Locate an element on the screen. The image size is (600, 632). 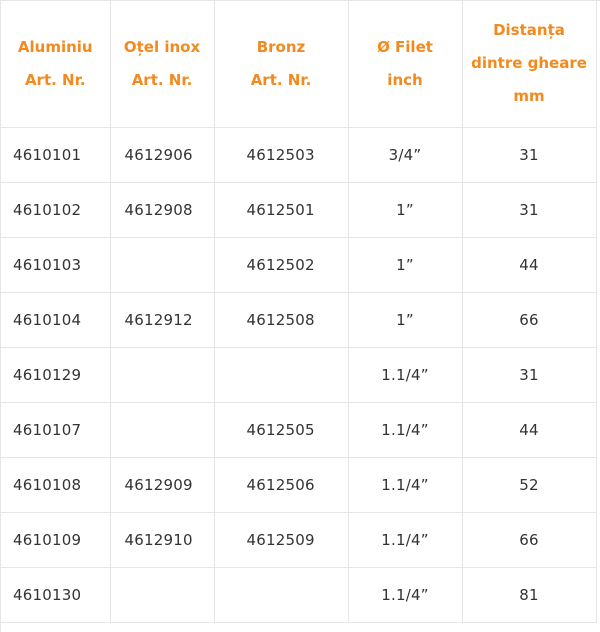
table-row: 4610129 1.1/4” 31 is located at coordinates (299, 375).